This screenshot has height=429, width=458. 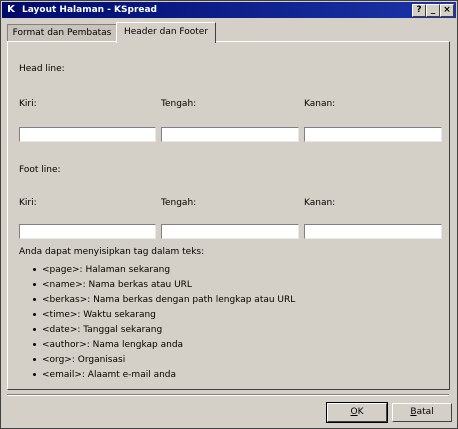 I want to click on list-item: <name>: Nama berkas atau URL, so click(x=164, y=285).